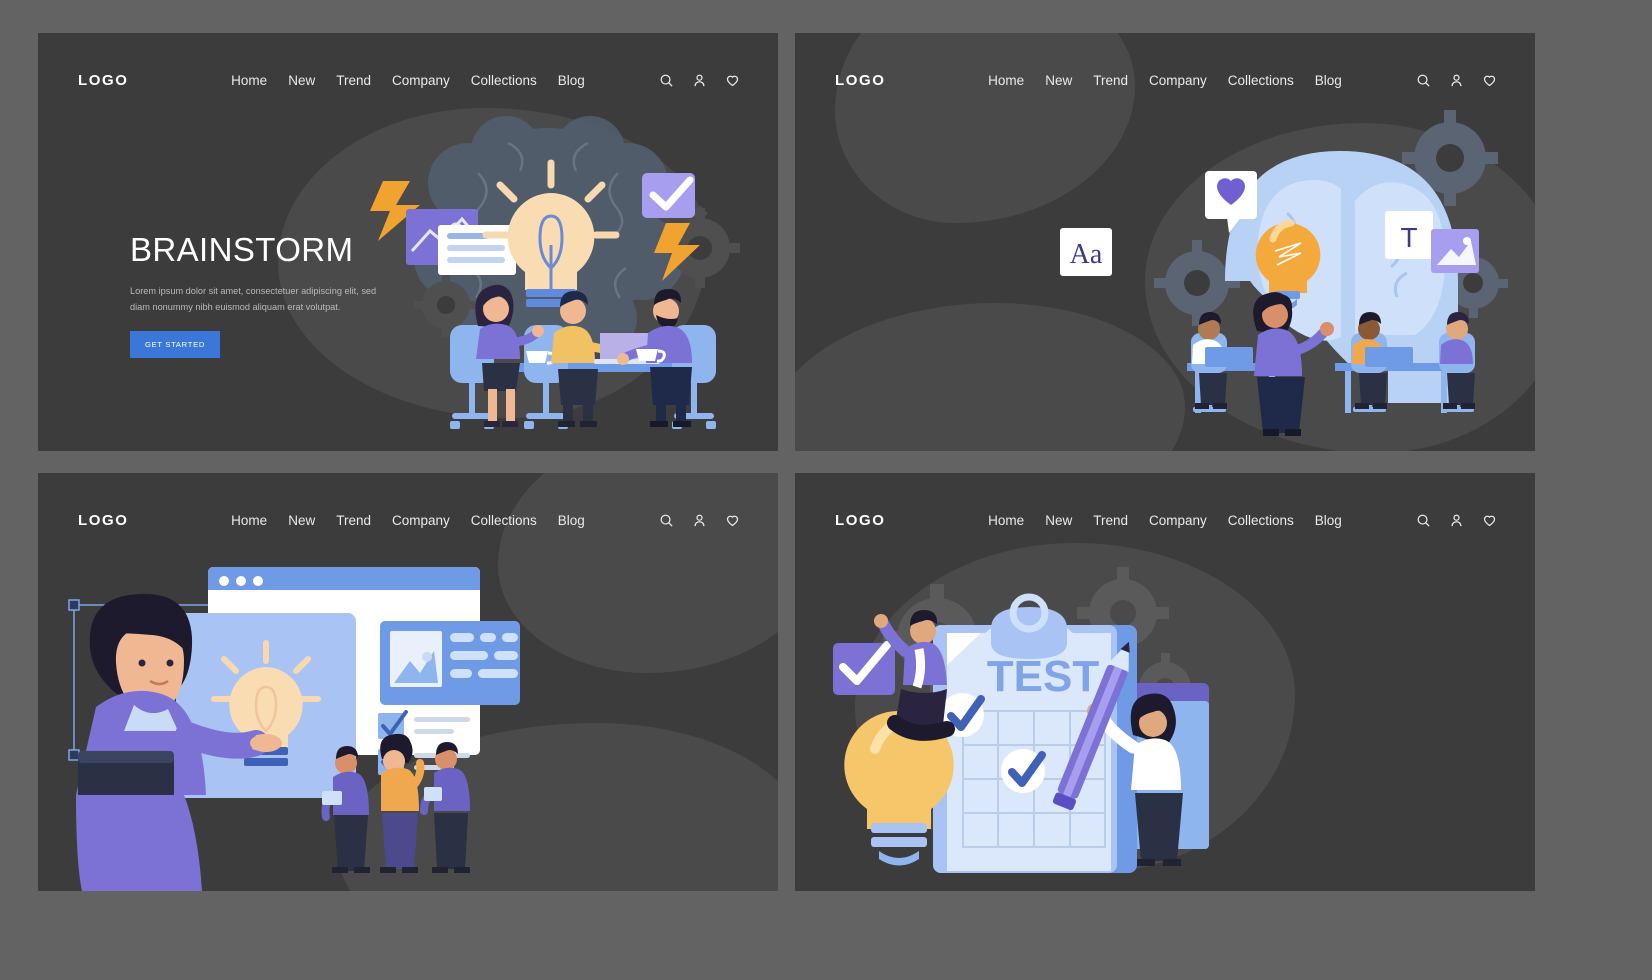 Image resolution: width=1652 pixels, height=980 pixels. What do you see at coordinates (1023, 771) in the screenshot?
I see `check-mark` at bounding box center [1023, 771].